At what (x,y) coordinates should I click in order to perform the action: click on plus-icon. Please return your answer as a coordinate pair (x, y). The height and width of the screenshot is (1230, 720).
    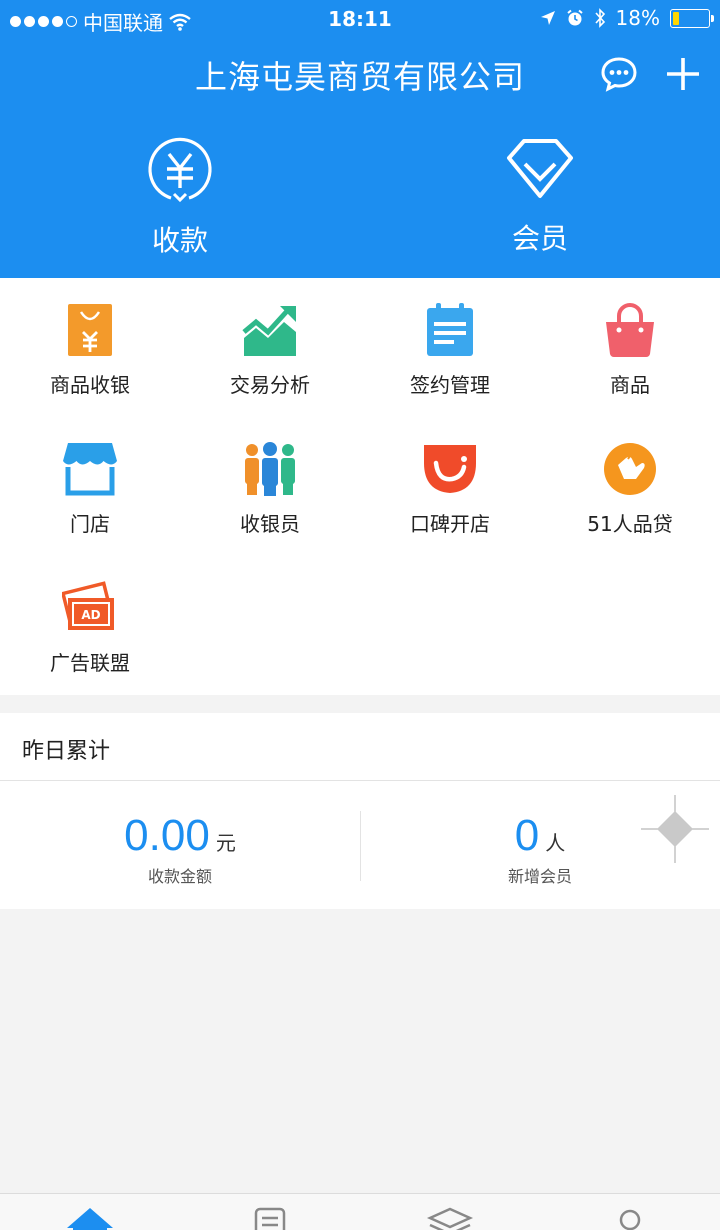
    Looking at the image, I should click on (683, 74).